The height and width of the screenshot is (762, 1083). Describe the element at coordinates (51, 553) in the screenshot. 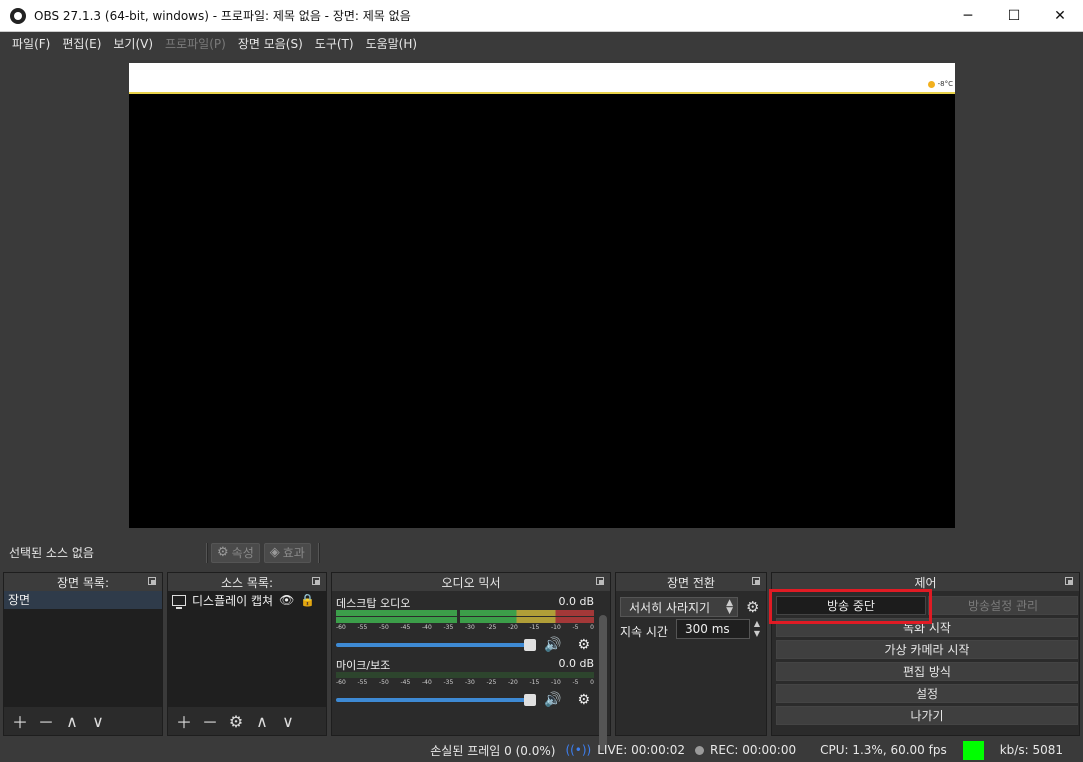

I see `no-source-selected-label: 선택된 소스 없음` at that location.